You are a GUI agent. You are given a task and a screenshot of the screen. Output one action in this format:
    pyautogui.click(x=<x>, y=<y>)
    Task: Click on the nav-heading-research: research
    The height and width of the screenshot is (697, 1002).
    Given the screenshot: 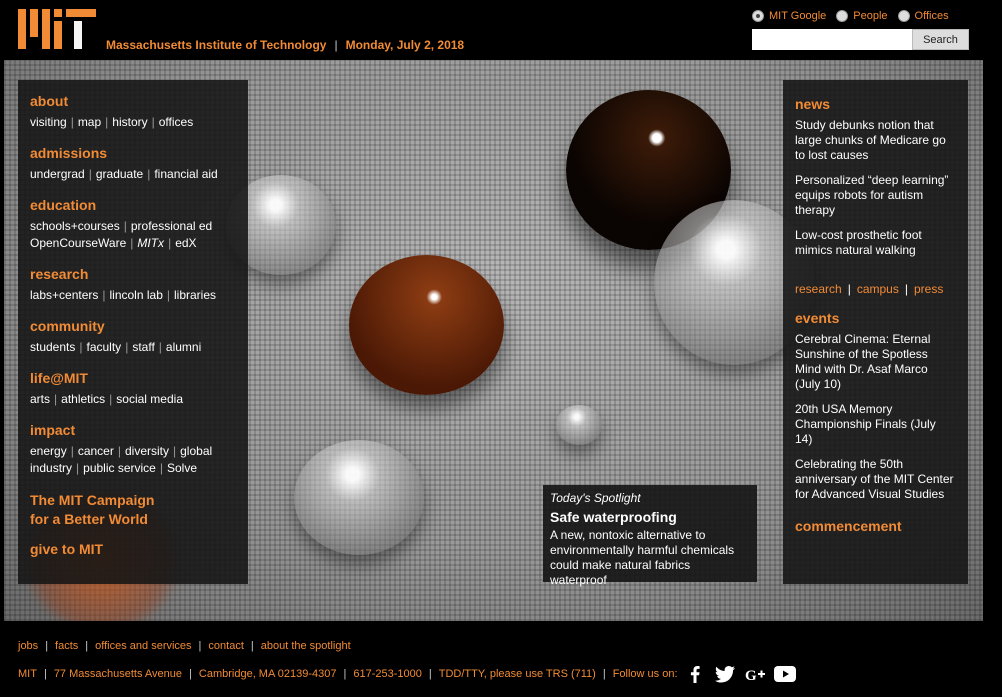 What is the action you would take?
    pyautogui.click(x=133, y=274)
    